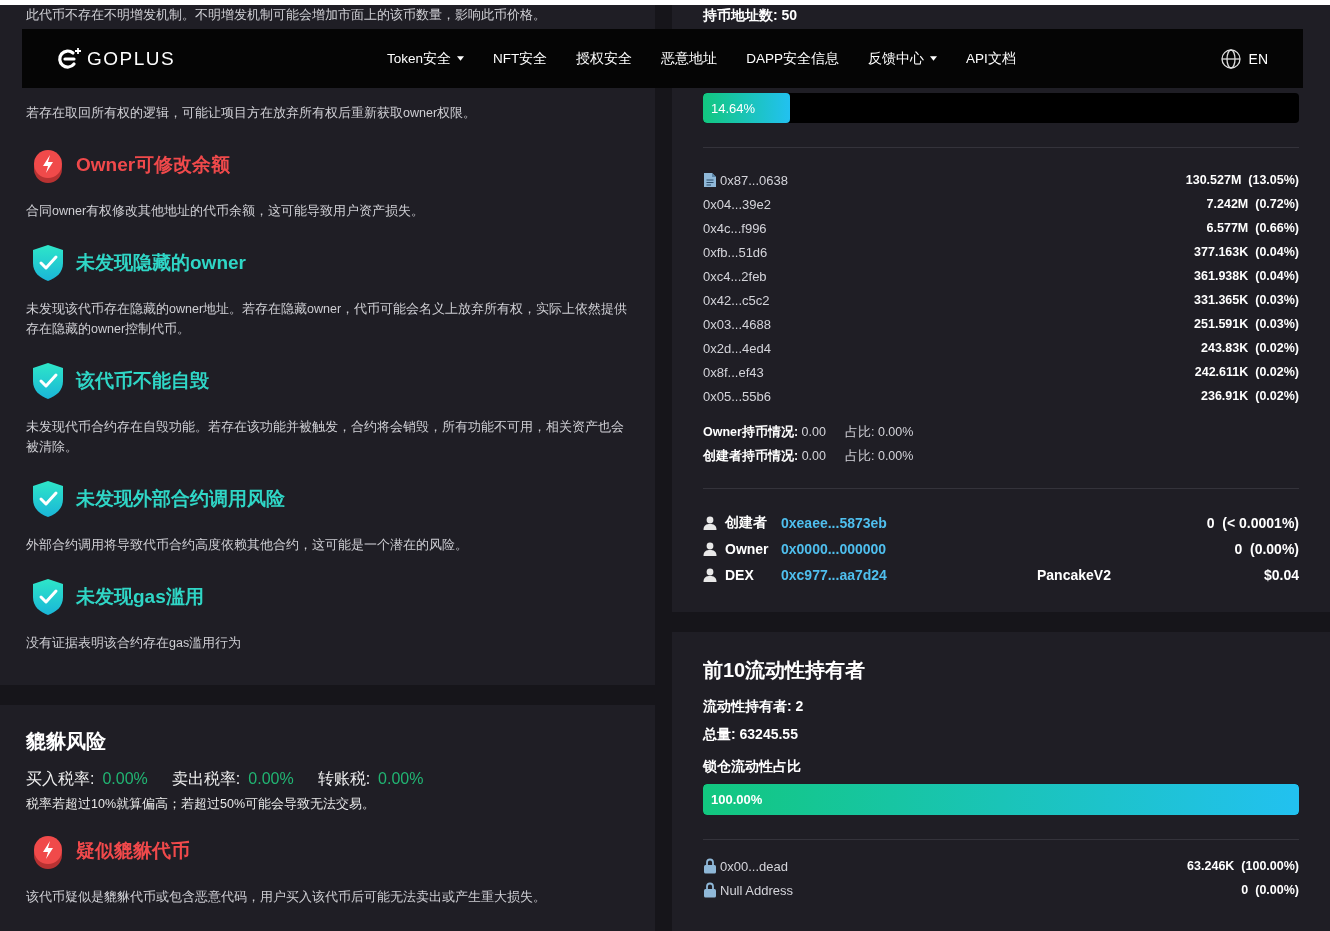 The height and width of the screenshot is (931, 1330). What do you see at coordinates (785, 670) in the screenshot?
I see `section-title: 前10流动性持有者` at bounding box center [785, 670].